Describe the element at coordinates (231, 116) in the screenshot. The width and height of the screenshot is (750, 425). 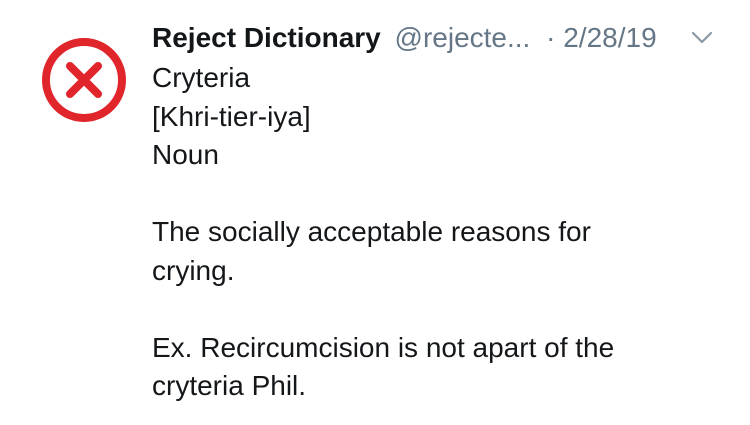
I see `term-pronunciation: [Khri-tier-iya]` at that location.